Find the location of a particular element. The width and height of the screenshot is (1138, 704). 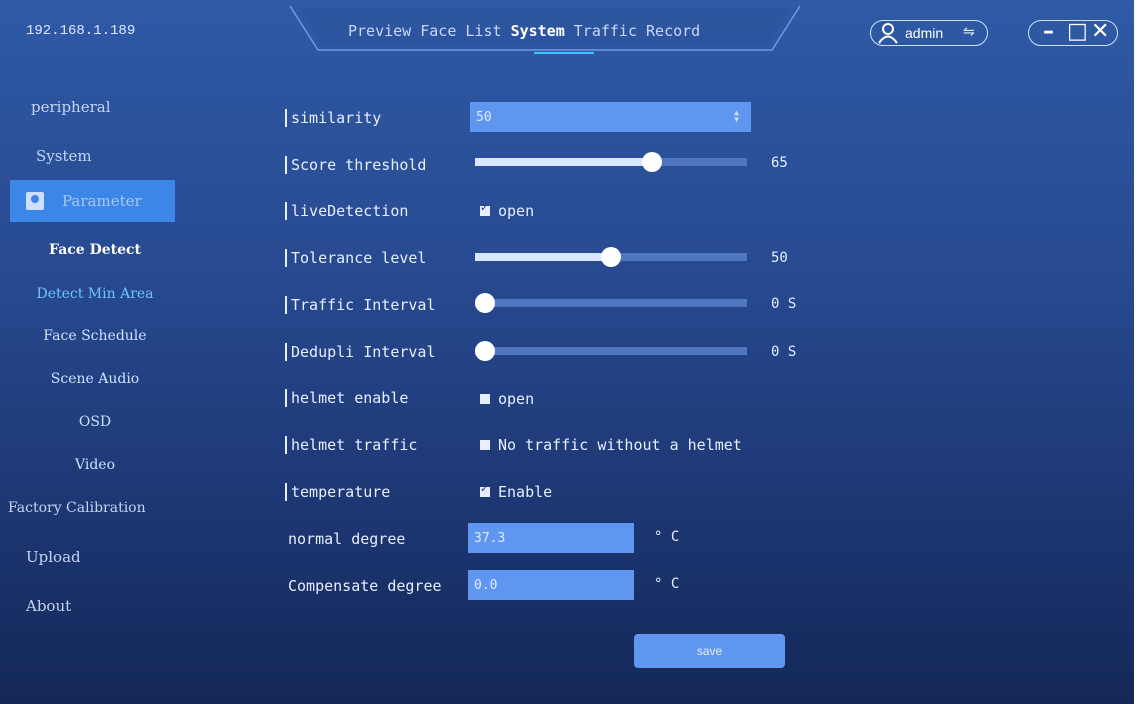

tab-traffic-record: Traffic Record is located at coordinates (637, 31).